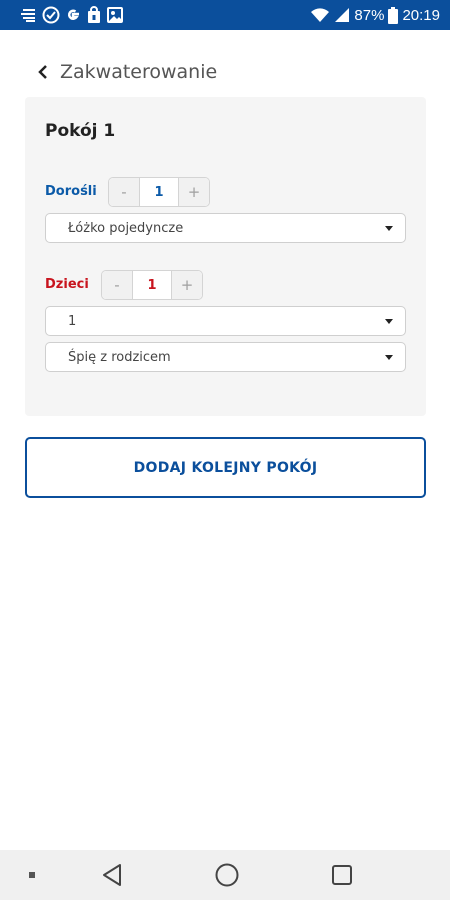 This screenshot has width=450, height=900. Describe the element at coordinates (112, 875) in the screenshot. I see `back-triangle-icon` at that location.